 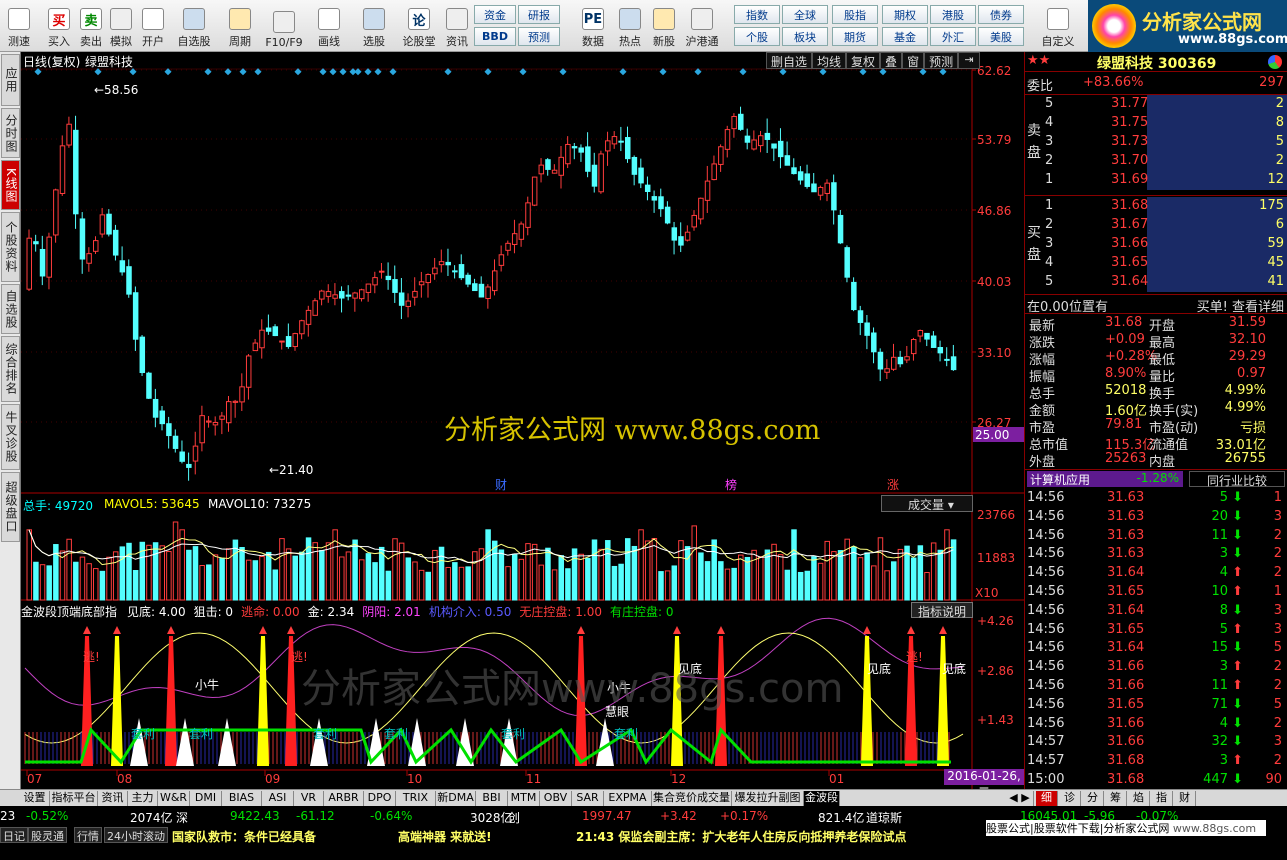 What do you see at coordinates (416, 798) in the screenshot?
I see `indicator-tab: TRIX` at bounding box center [416, 798].